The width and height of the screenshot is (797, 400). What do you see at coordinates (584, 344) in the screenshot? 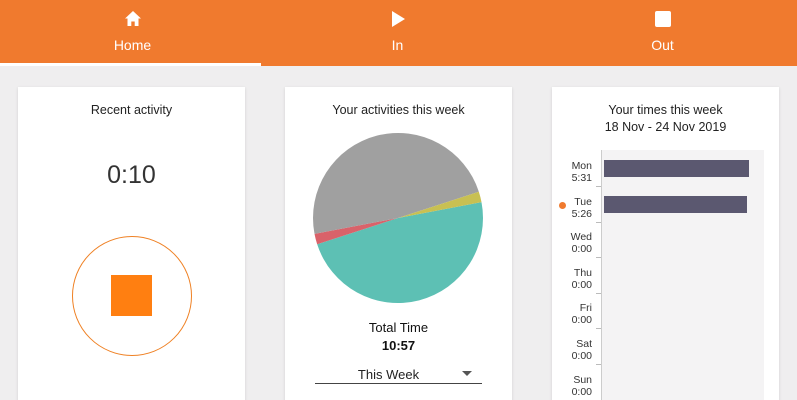
I see `day-name: Sat` at bounding box center [584, 344].